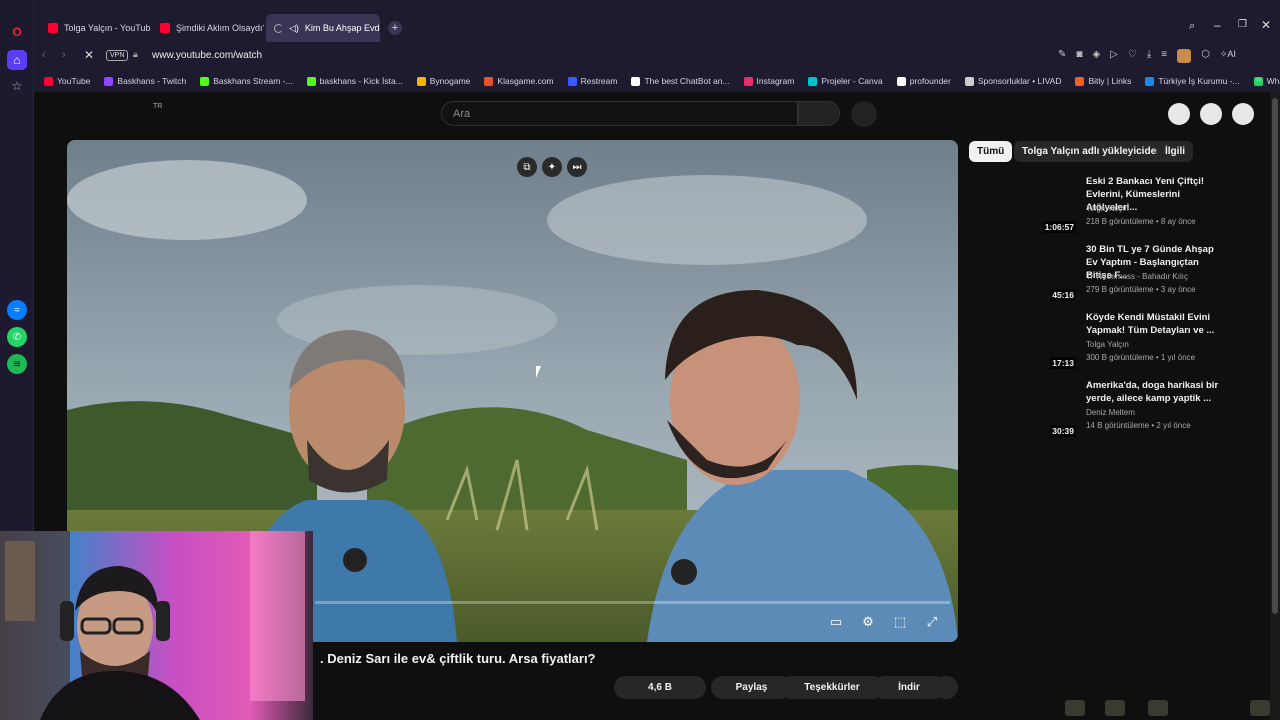 This screenshot has width=1280, height=720. I want to click on bookmark-item: Bynogame, so click(443, 81).